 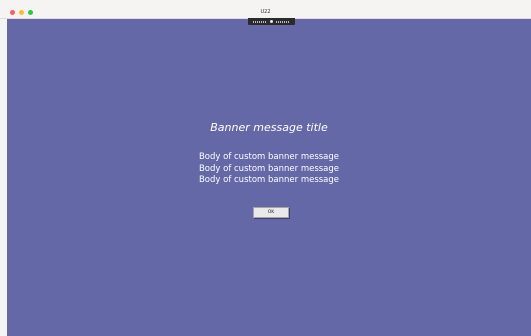 I want to click on left-edge-strip, so click(x=3, y=177).